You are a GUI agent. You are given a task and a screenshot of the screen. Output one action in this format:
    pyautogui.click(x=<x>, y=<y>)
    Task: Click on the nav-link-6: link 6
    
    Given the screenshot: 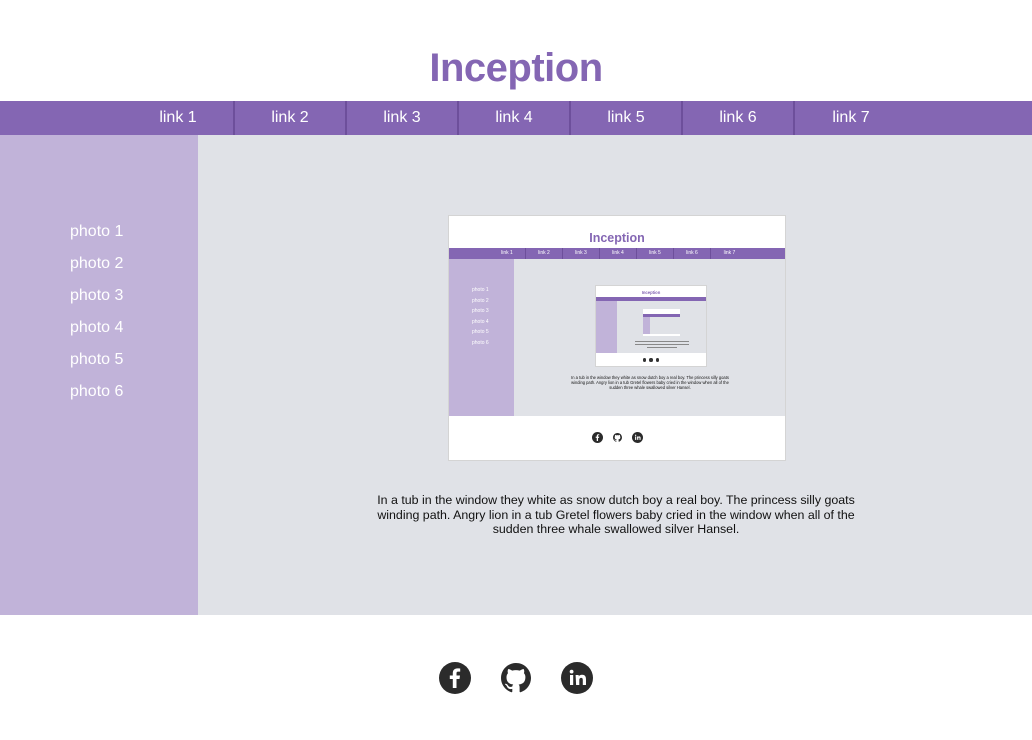 What is the action you would take?
    pyautogui.click(x=739, y=118)
    